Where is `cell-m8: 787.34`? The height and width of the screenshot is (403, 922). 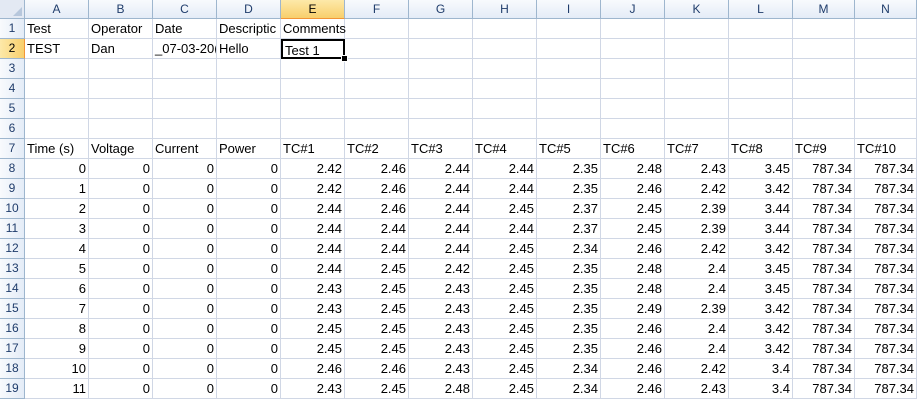
cell-m8: 787.34 is located at coordinates (824, 169).